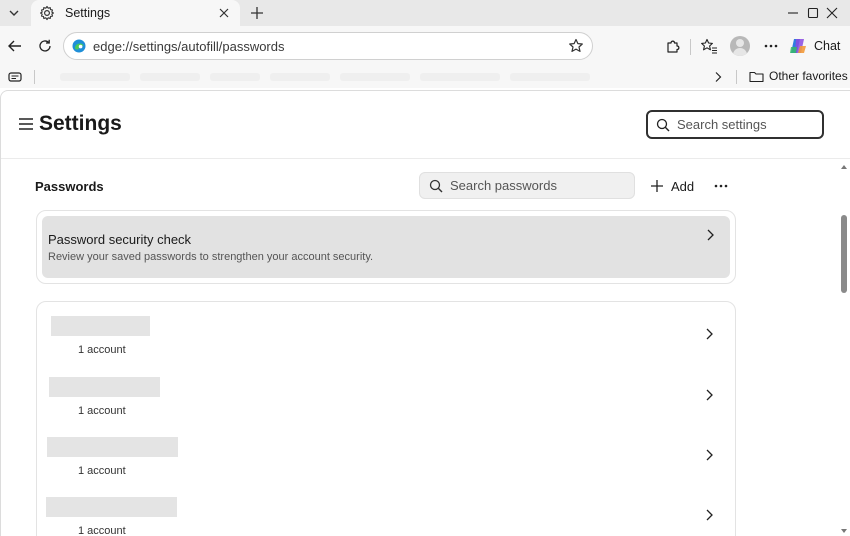 The height and width of the screenshot is (536, 850). I want to click on settings-and-more-button, so click(771, 46).